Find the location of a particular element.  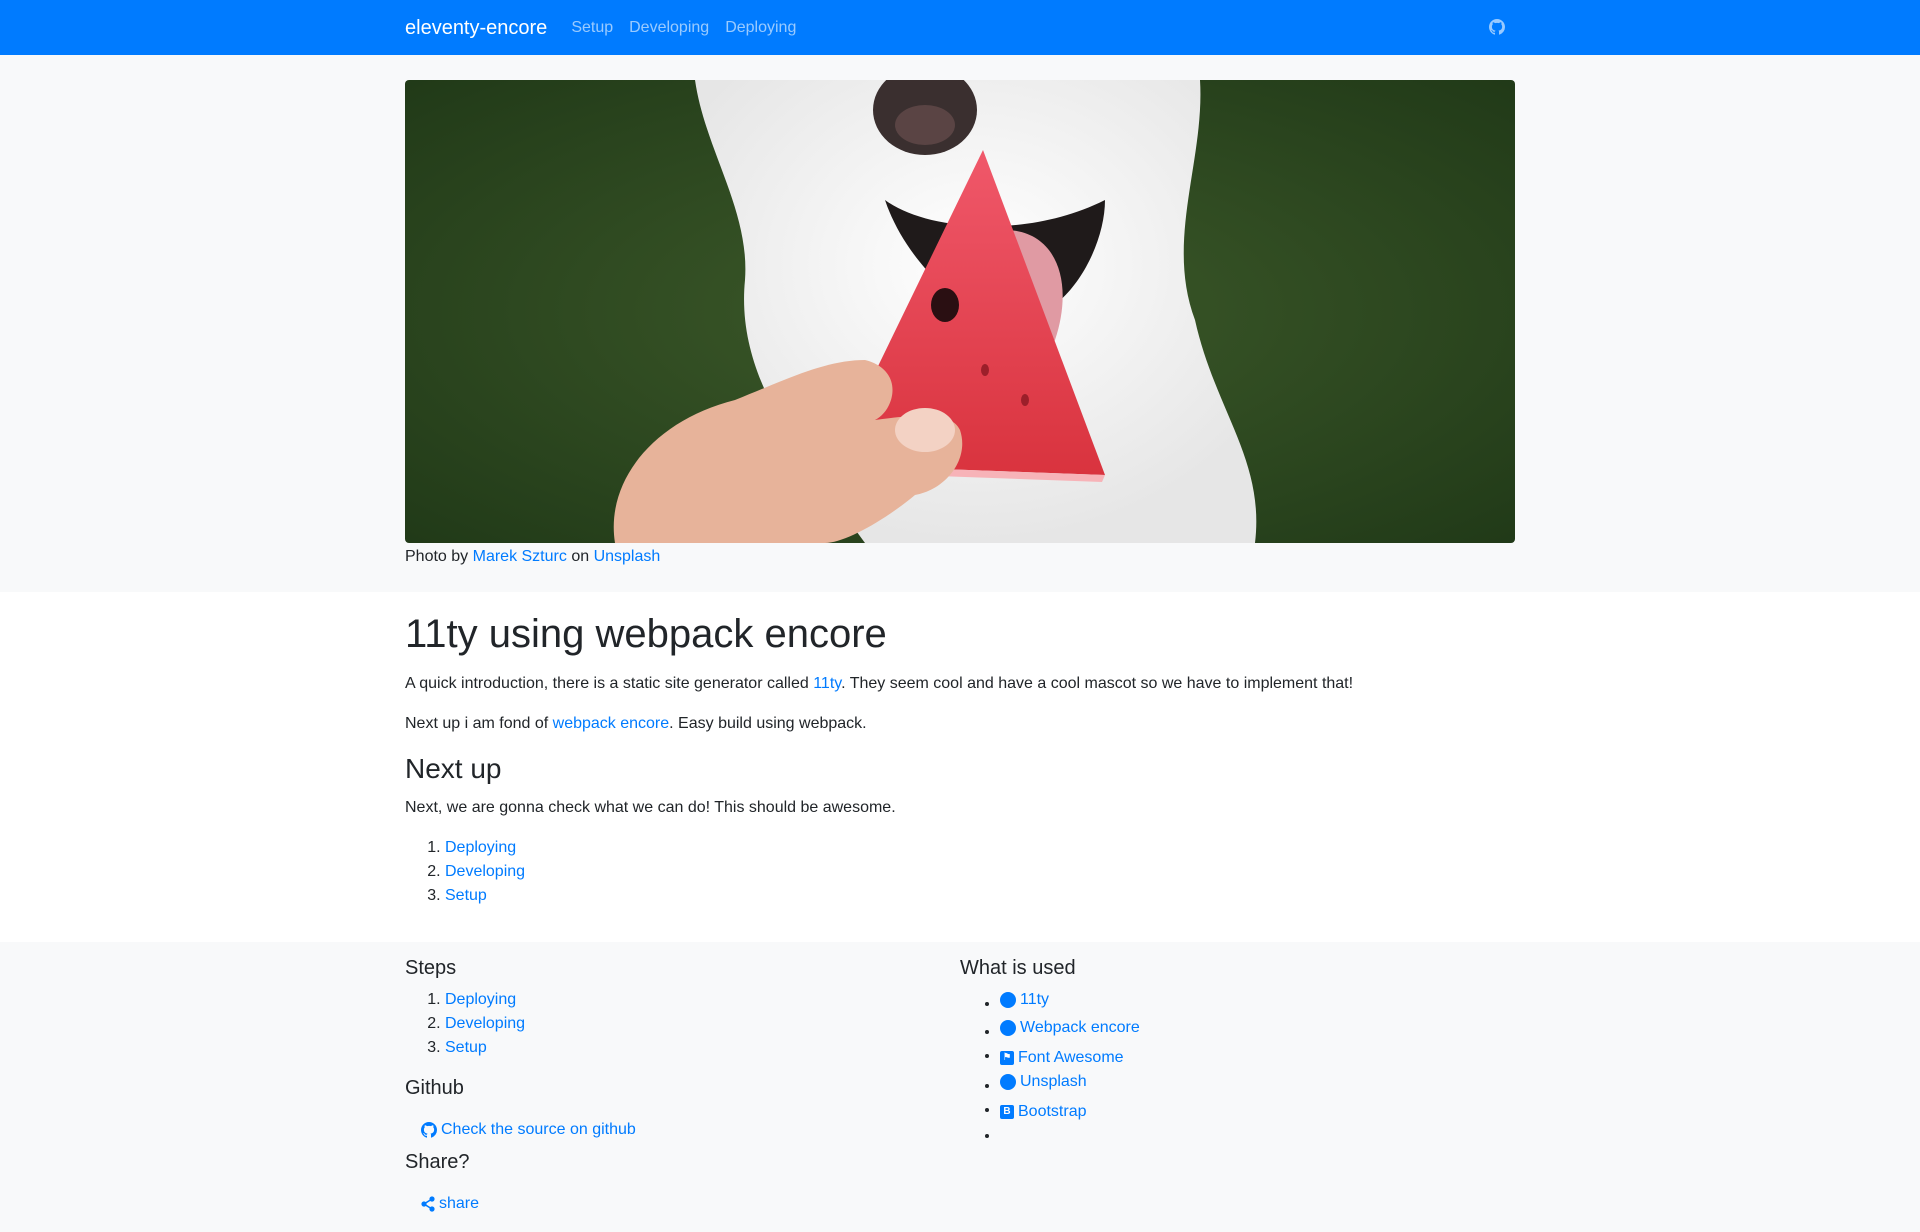

used-link-11ty: 11ty is located at coordinates (1024, 1000).